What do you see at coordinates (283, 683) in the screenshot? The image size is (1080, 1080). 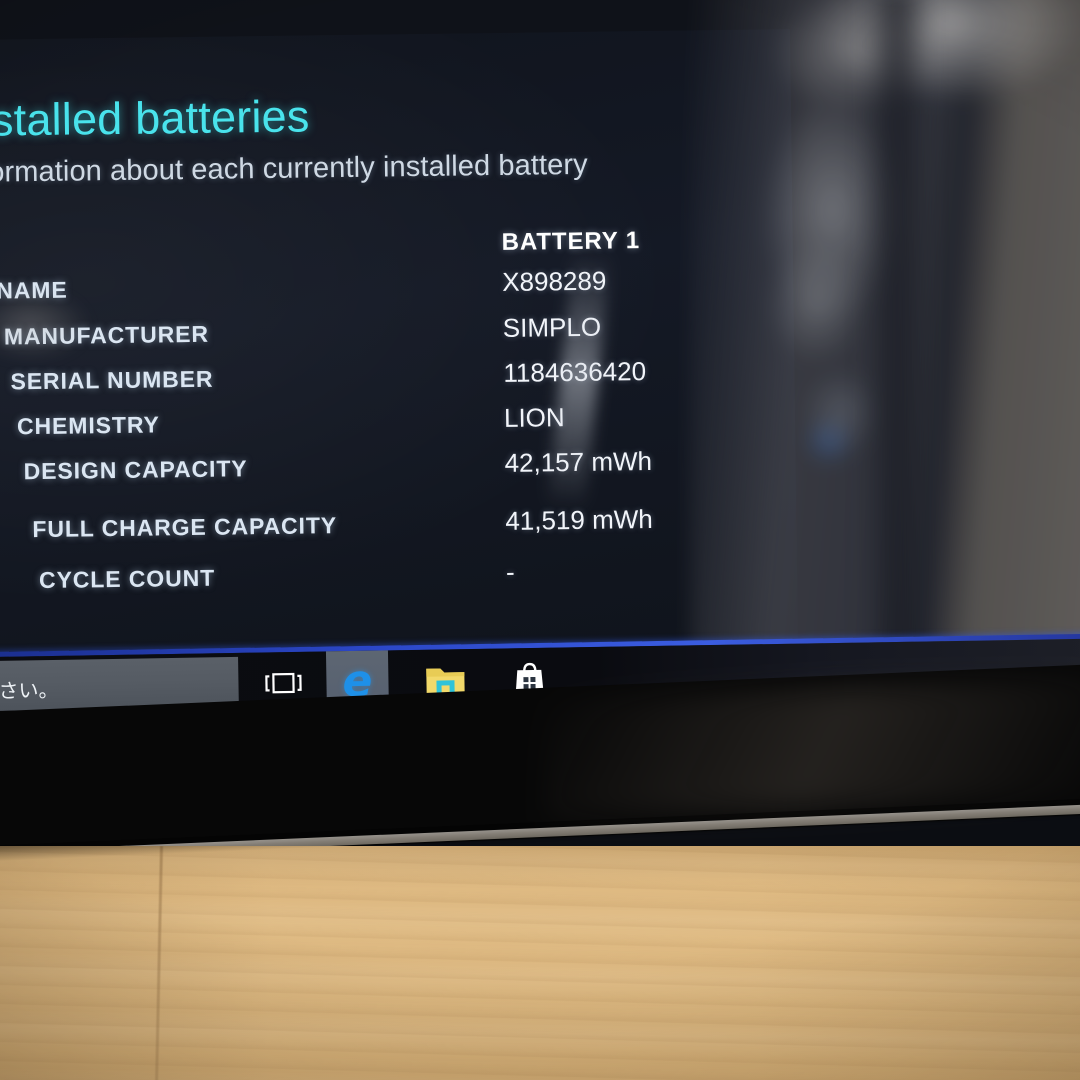 I see `task-view-icon` at bounding box center [283, 683].